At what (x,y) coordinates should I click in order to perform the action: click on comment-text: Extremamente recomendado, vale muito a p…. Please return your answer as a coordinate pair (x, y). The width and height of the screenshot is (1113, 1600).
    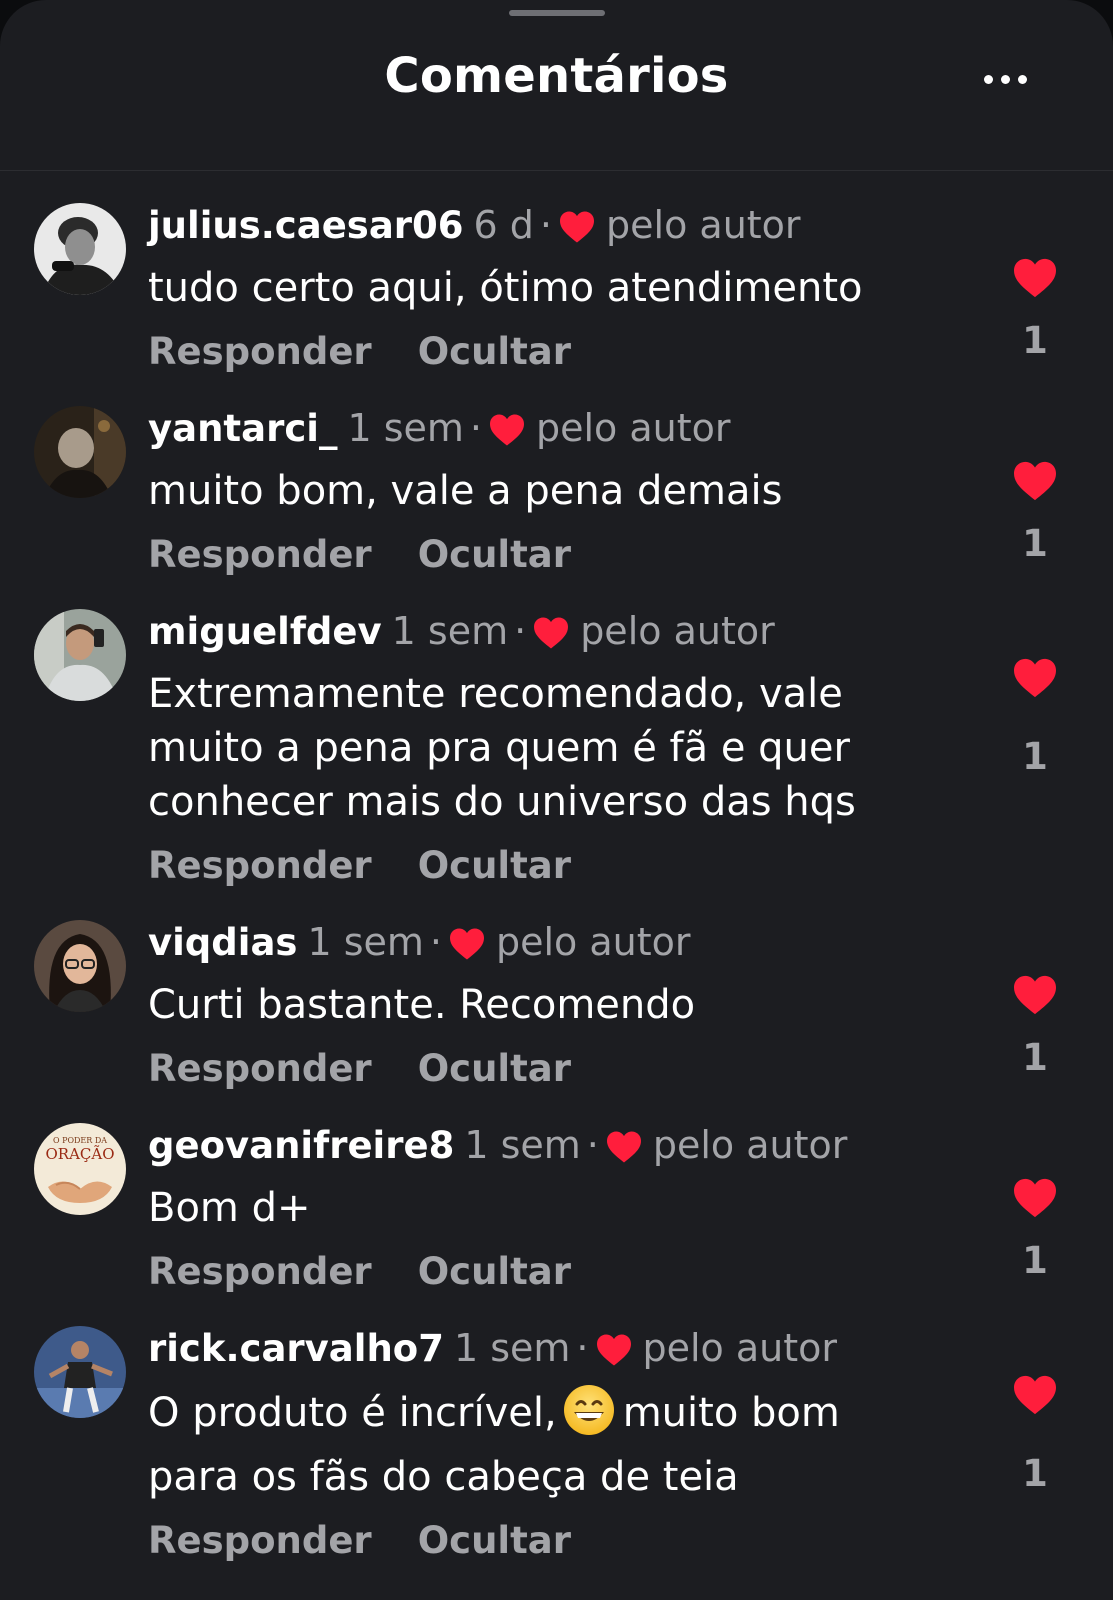
    Looking at the image, I should click on (502, 748).